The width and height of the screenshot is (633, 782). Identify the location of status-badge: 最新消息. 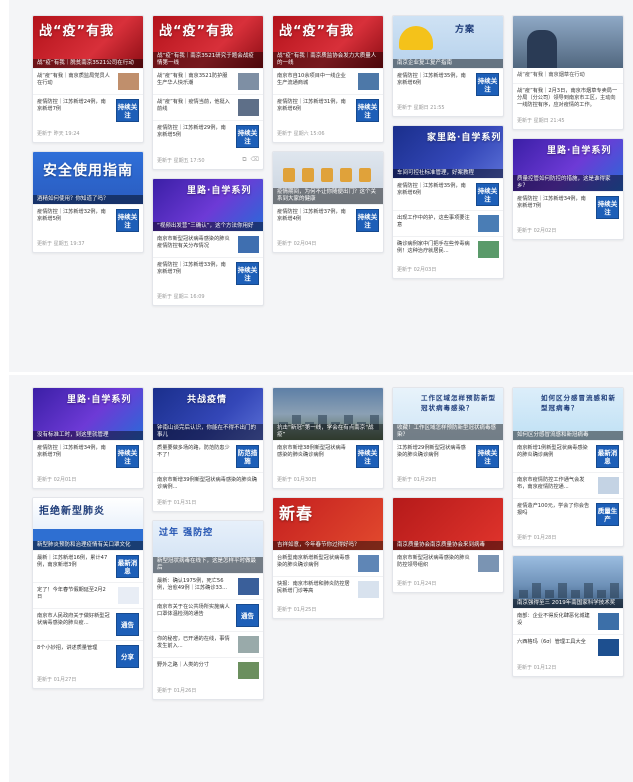
(127, 566).